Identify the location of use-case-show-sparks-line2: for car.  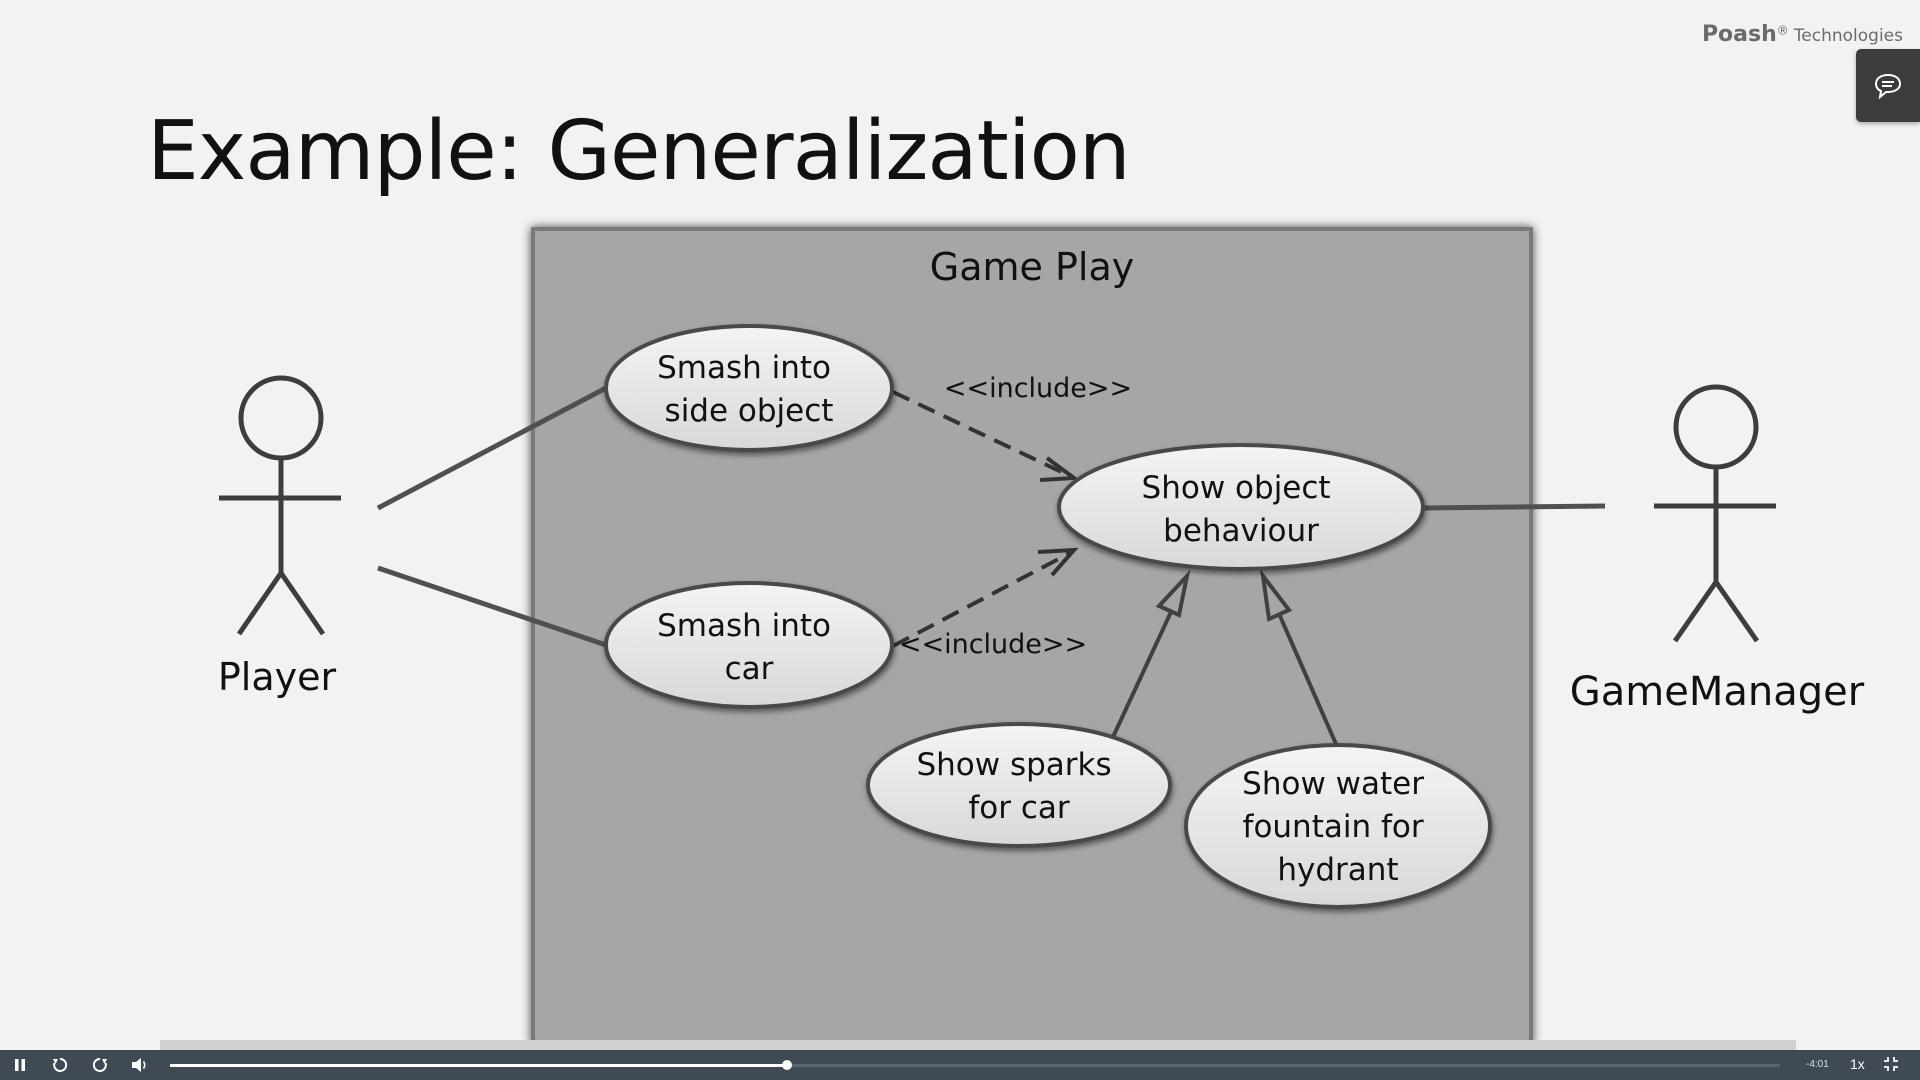
(1019, 808).